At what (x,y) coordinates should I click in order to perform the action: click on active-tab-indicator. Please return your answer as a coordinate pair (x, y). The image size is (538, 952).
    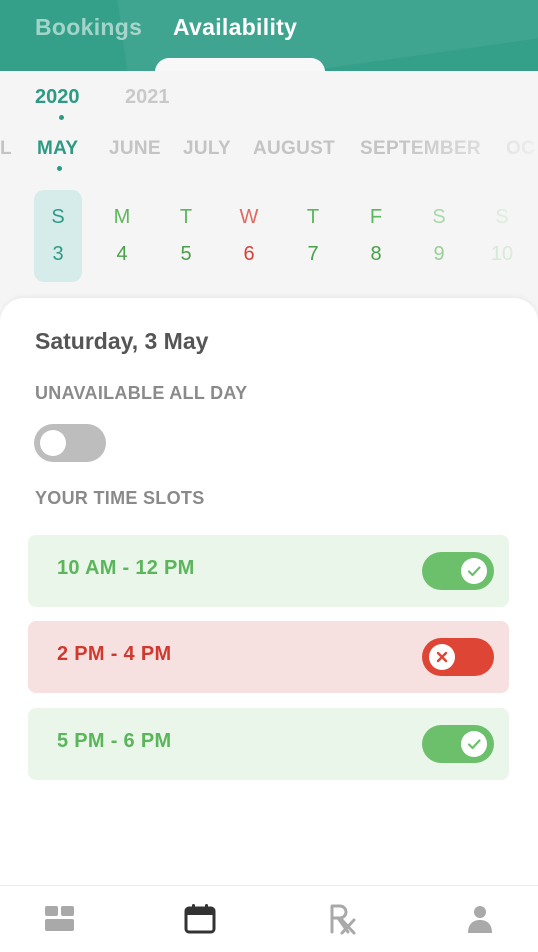
    Looking at the image, I should click on (240, 64).